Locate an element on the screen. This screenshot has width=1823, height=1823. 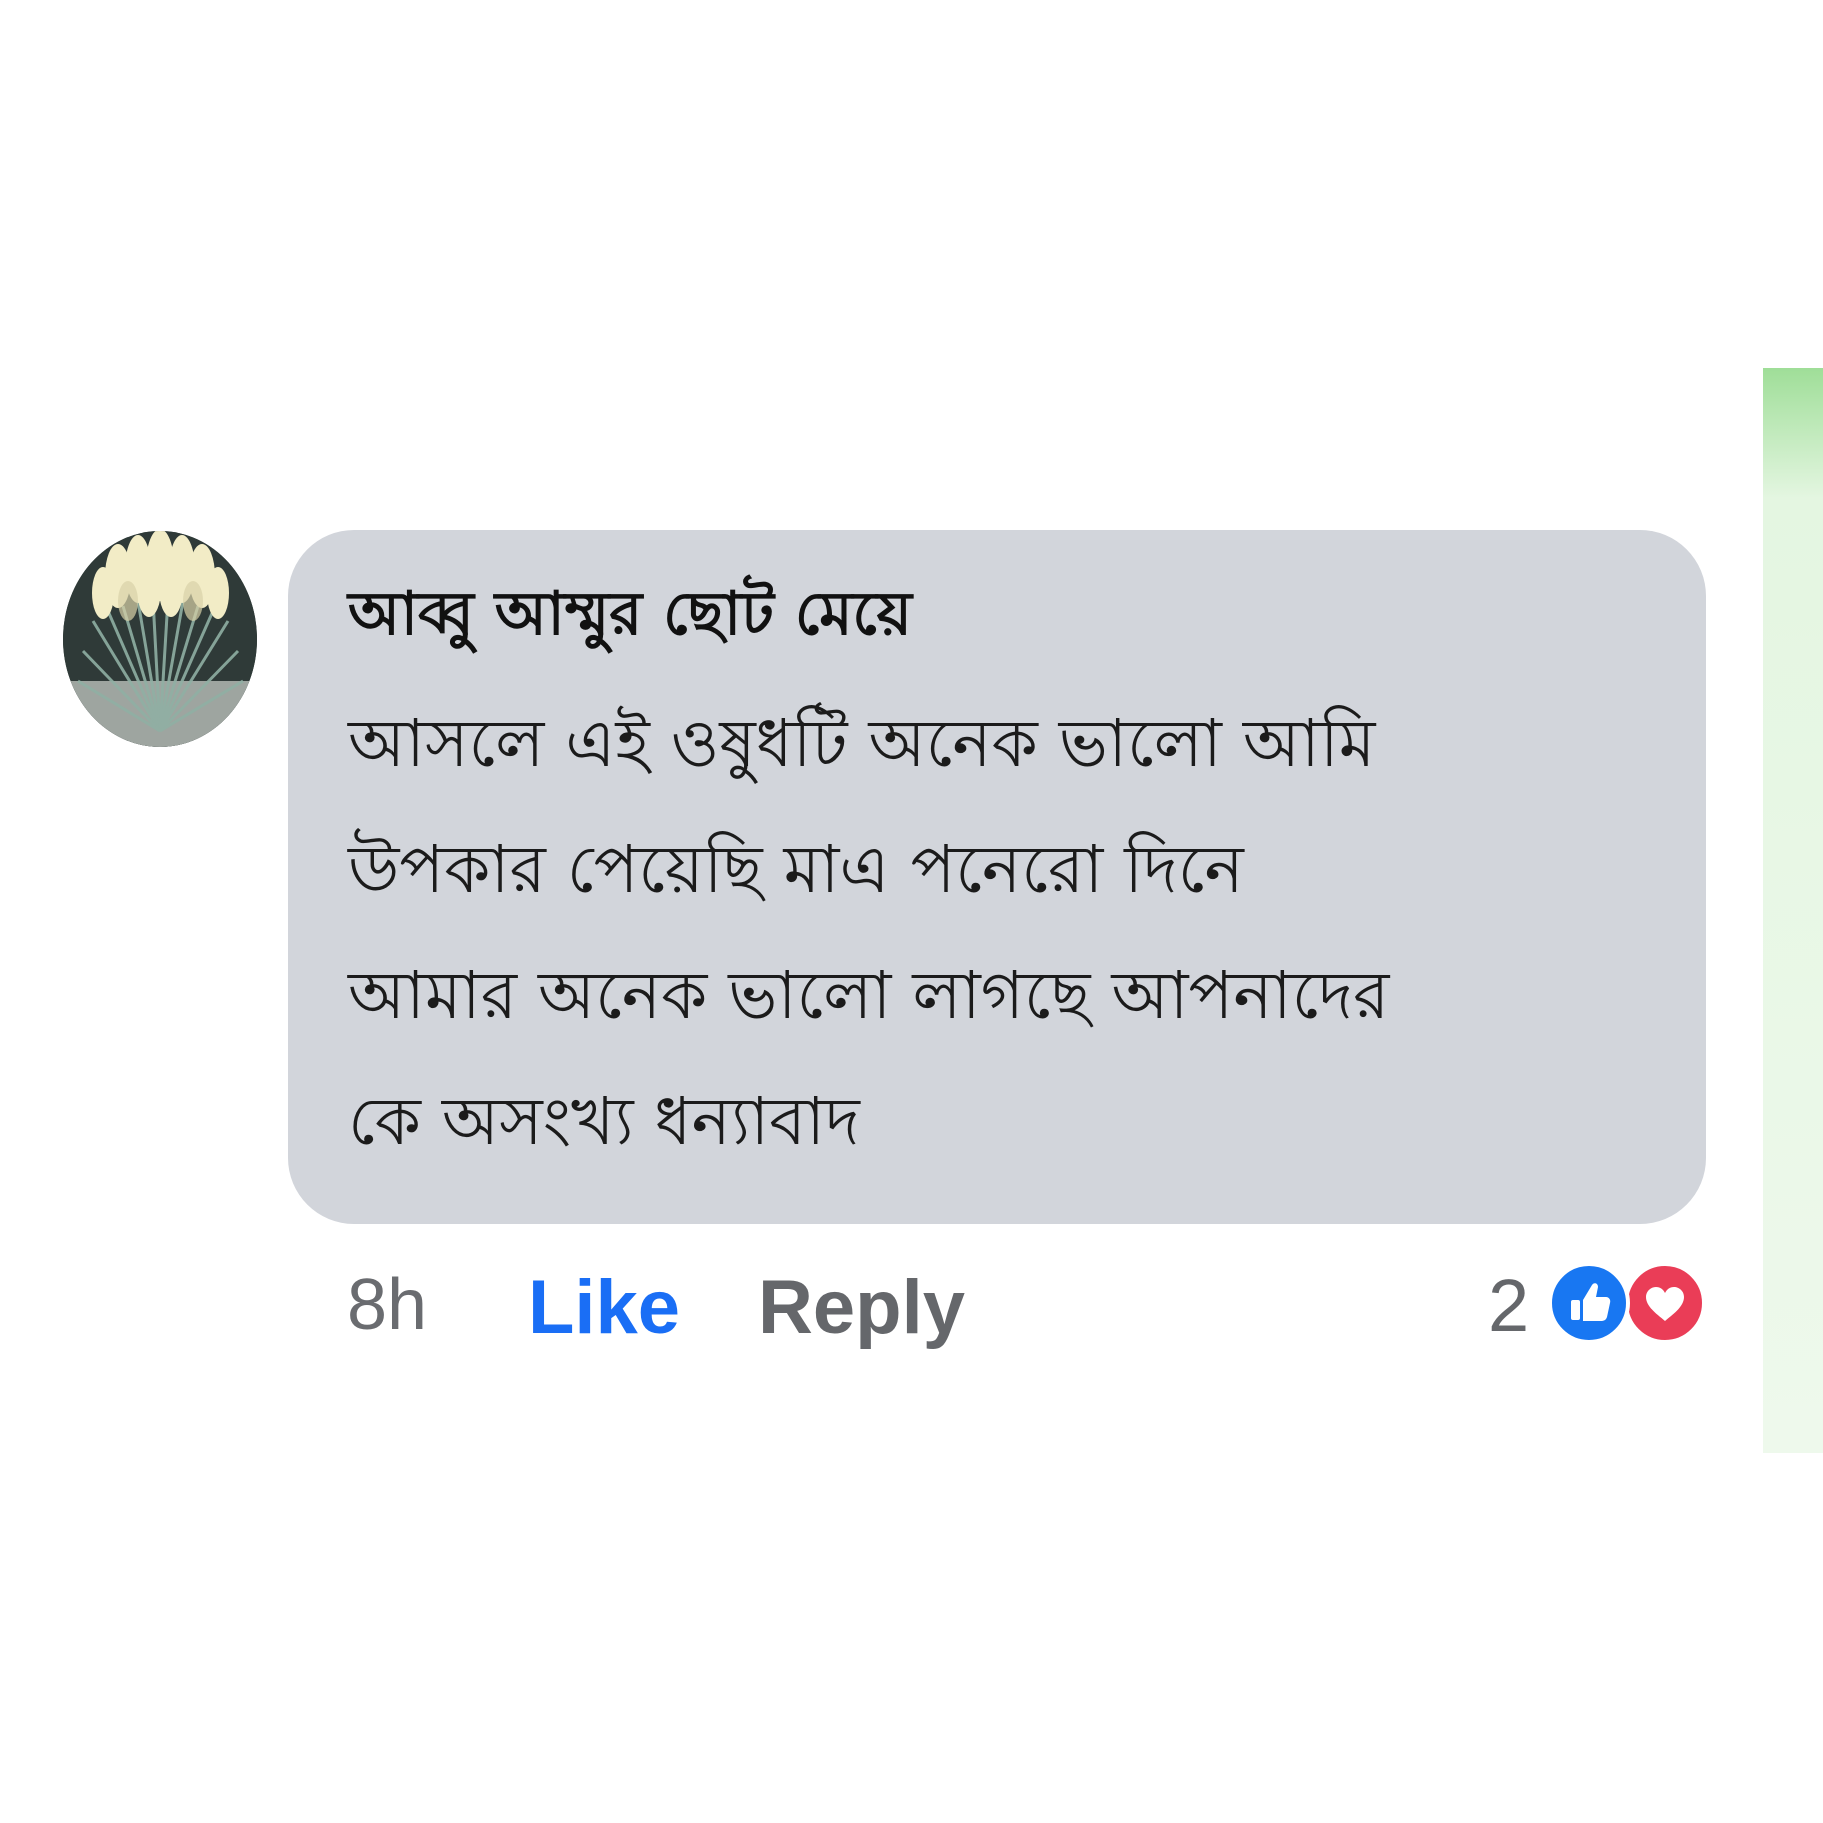
comment-text-line-3: আমার অনেক ভালো লাগছে আপনাদের is located at coordinates (869, 995).